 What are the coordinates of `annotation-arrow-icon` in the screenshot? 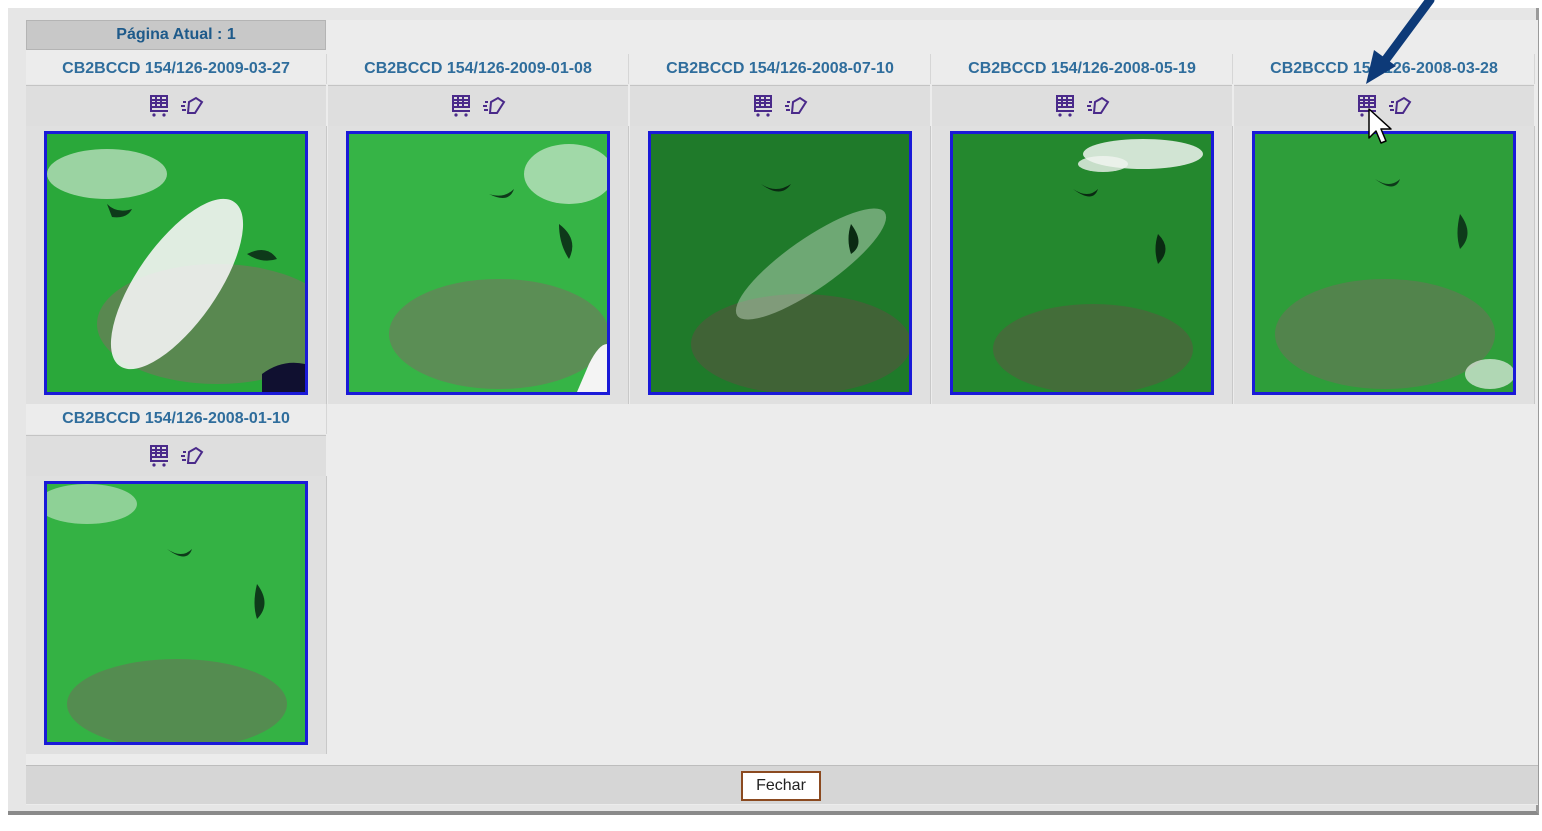 It's located at (1400, 42).